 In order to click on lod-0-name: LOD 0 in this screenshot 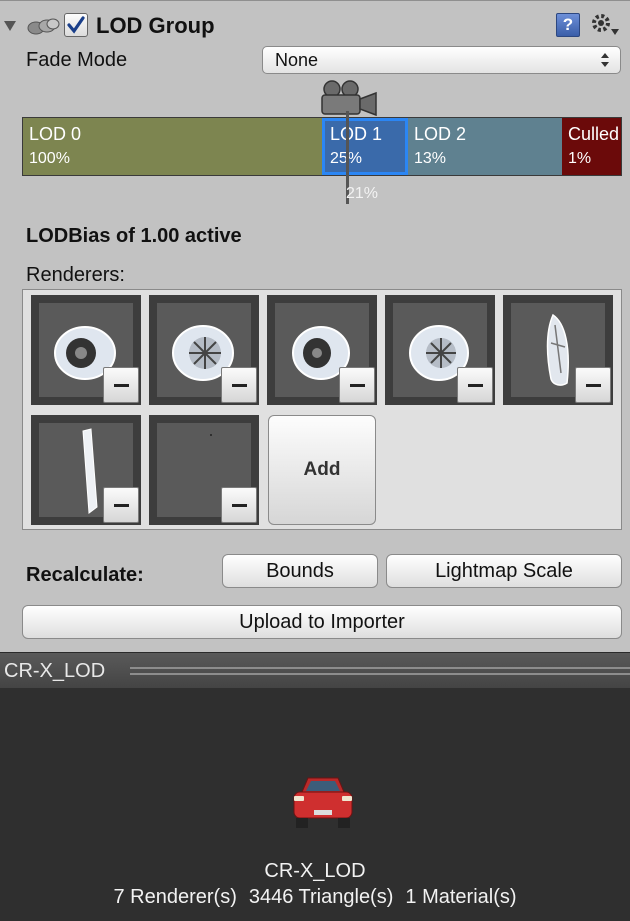, I will do `click(55, 134)`.